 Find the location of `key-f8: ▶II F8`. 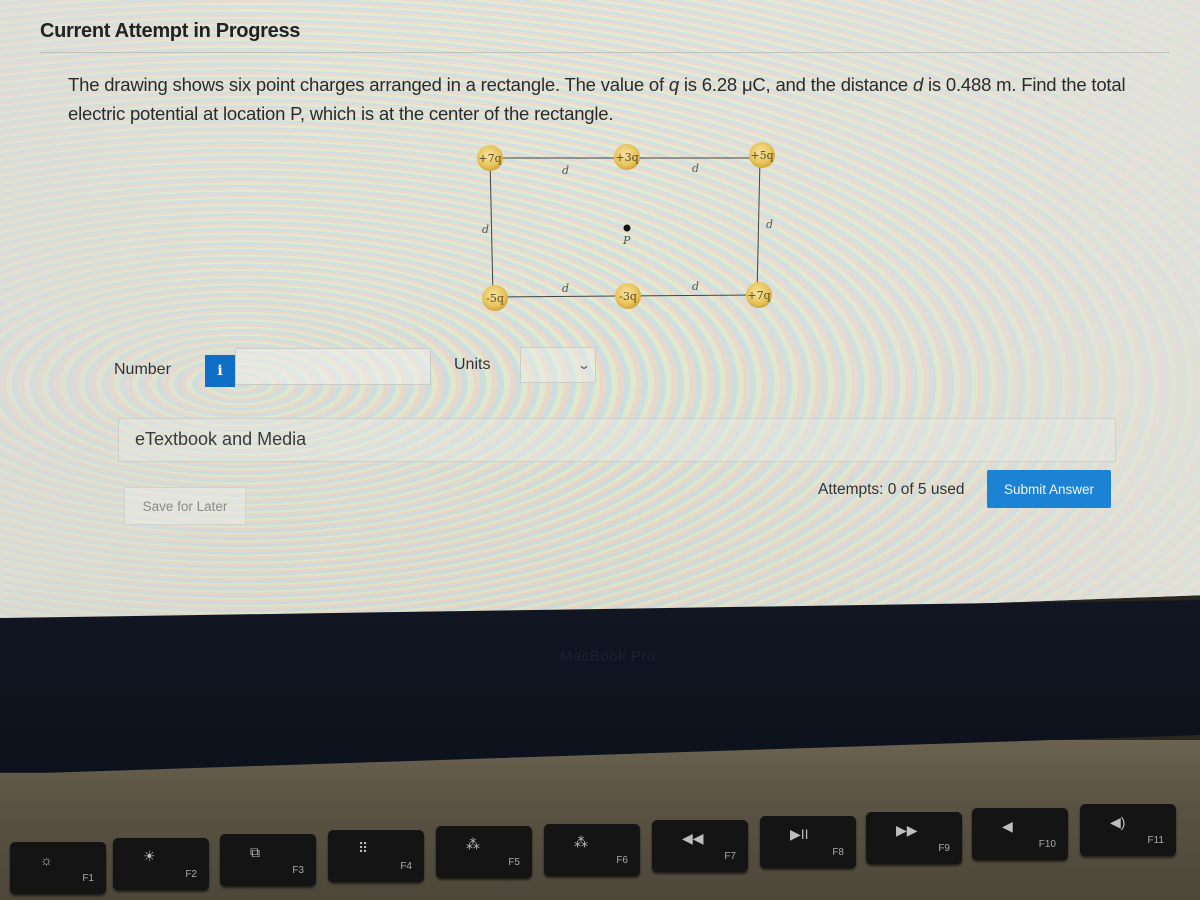

key-f8: ▶II F8 is located at coordinates (808, 842).